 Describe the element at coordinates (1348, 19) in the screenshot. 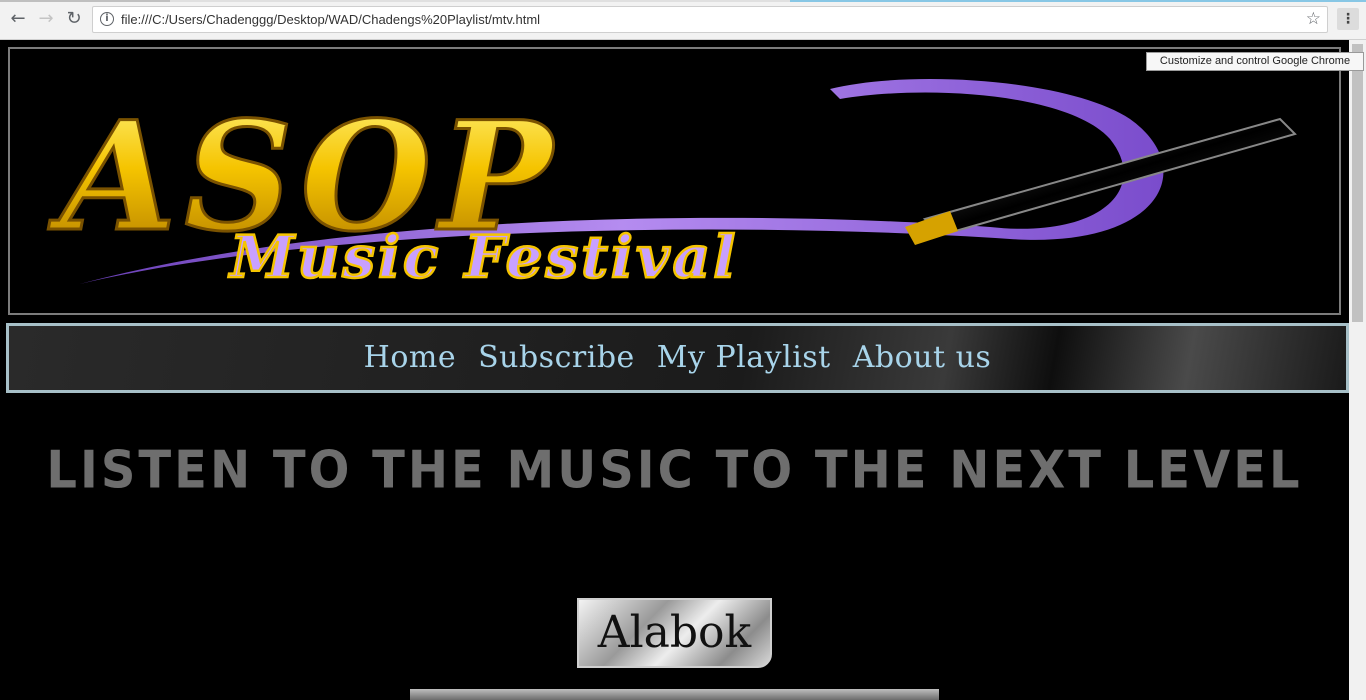

I see `menu-icon: ⋮` at that location.